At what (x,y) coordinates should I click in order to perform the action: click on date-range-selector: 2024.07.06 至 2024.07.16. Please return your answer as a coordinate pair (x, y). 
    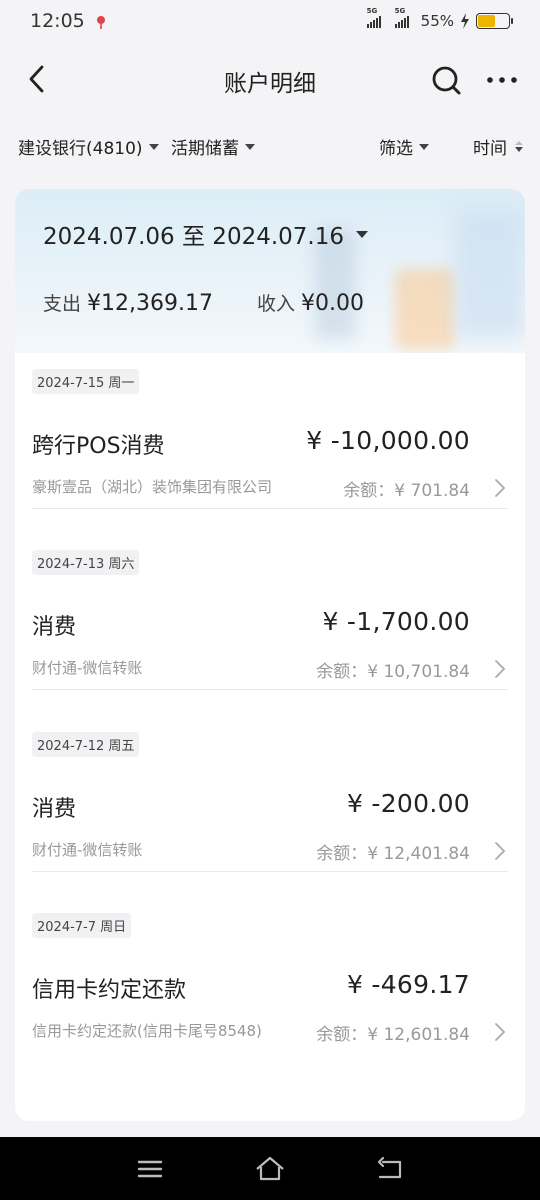
    Looking at the image, I should click on (205, 234).